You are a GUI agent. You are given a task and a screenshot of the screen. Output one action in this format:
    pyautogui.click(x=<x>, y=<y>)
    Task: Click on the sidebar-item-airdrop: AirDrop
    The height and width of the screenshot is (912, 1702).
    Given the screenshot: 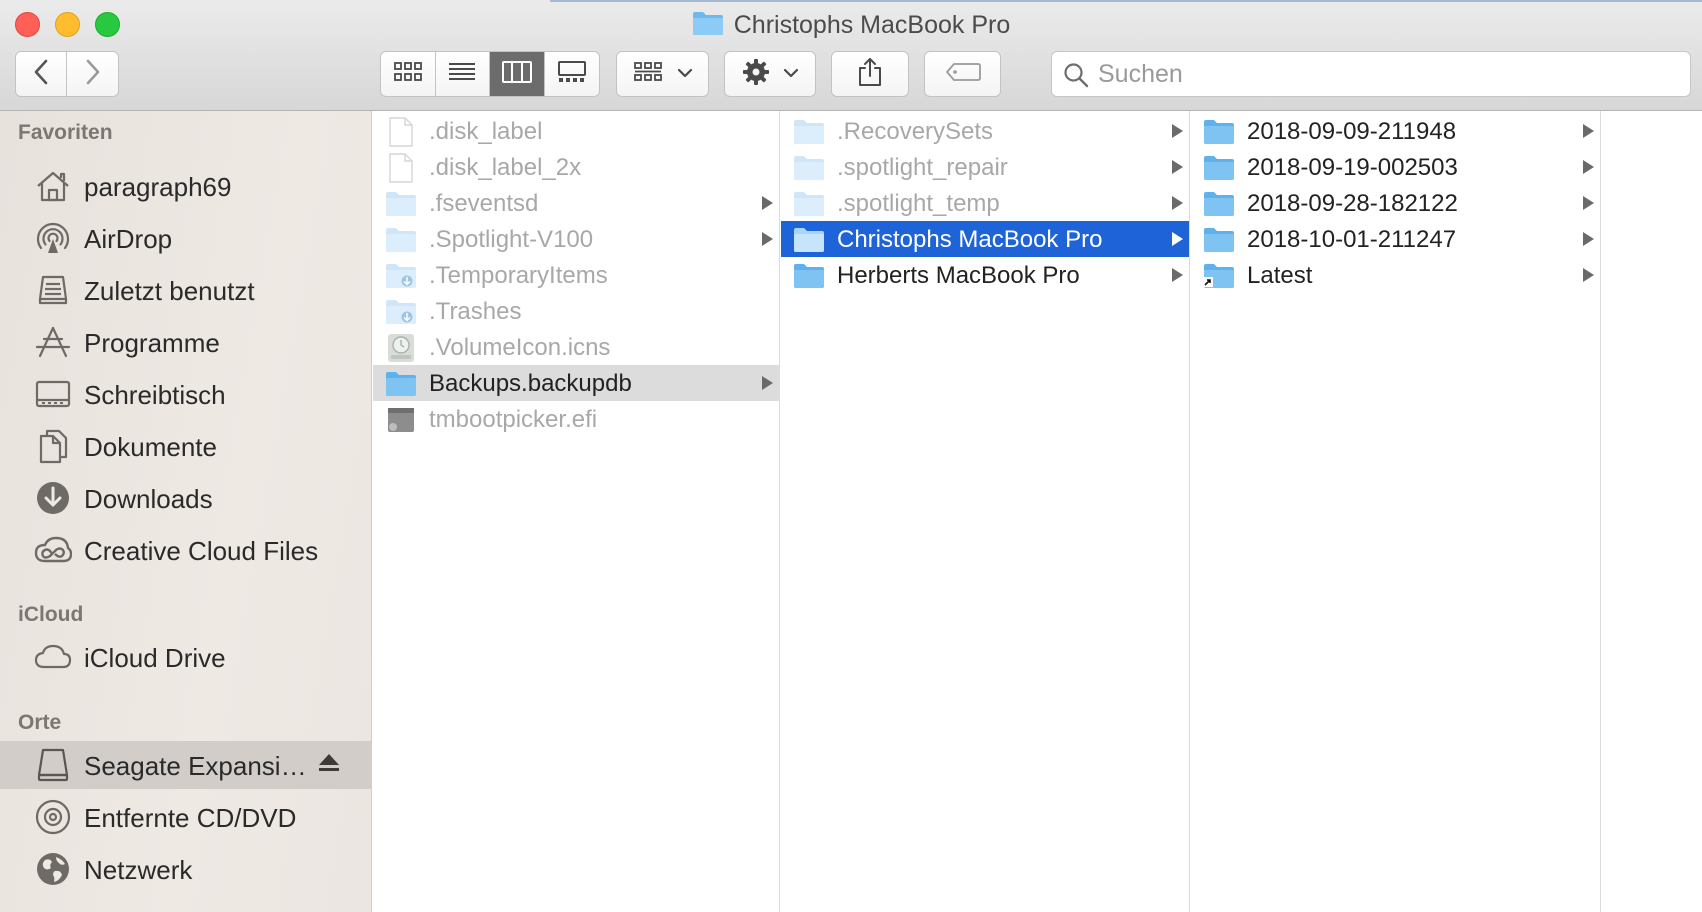 What is the action you would take?
    pyautogui.click(x=185, y=238)
    